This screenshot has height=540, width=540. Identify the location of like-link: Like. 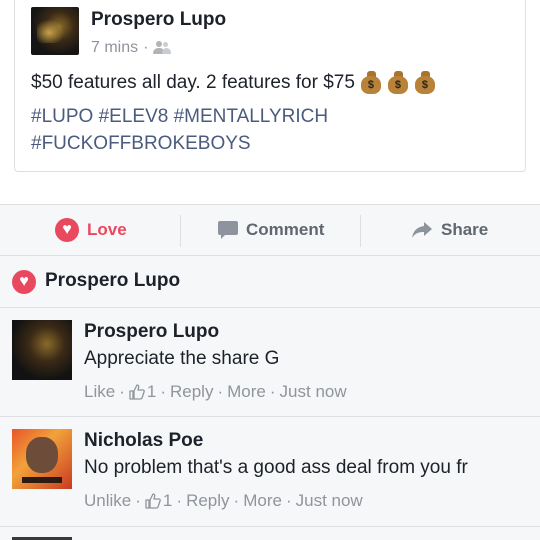
(99, 392).